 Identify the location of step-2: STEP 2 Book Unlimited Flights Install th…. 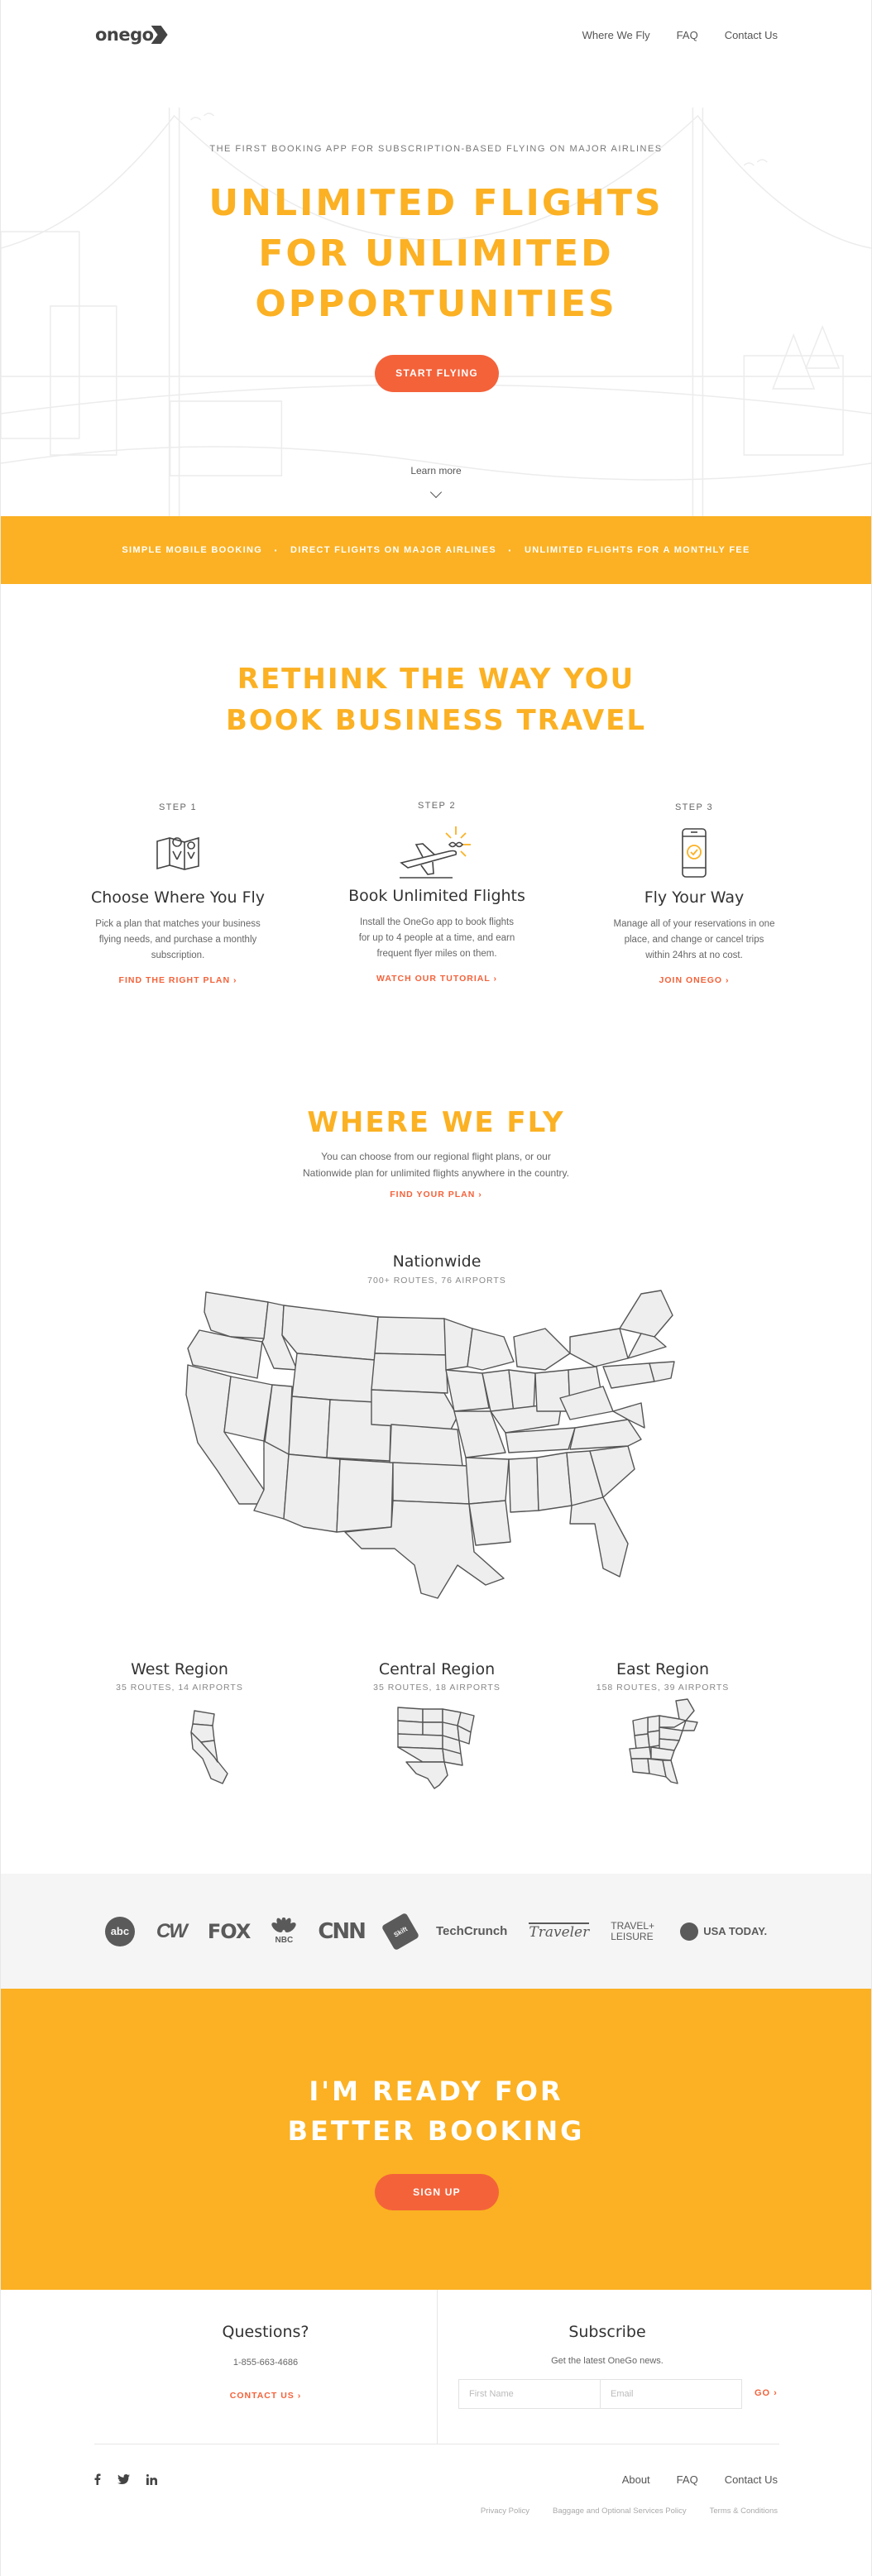
(436, 893).